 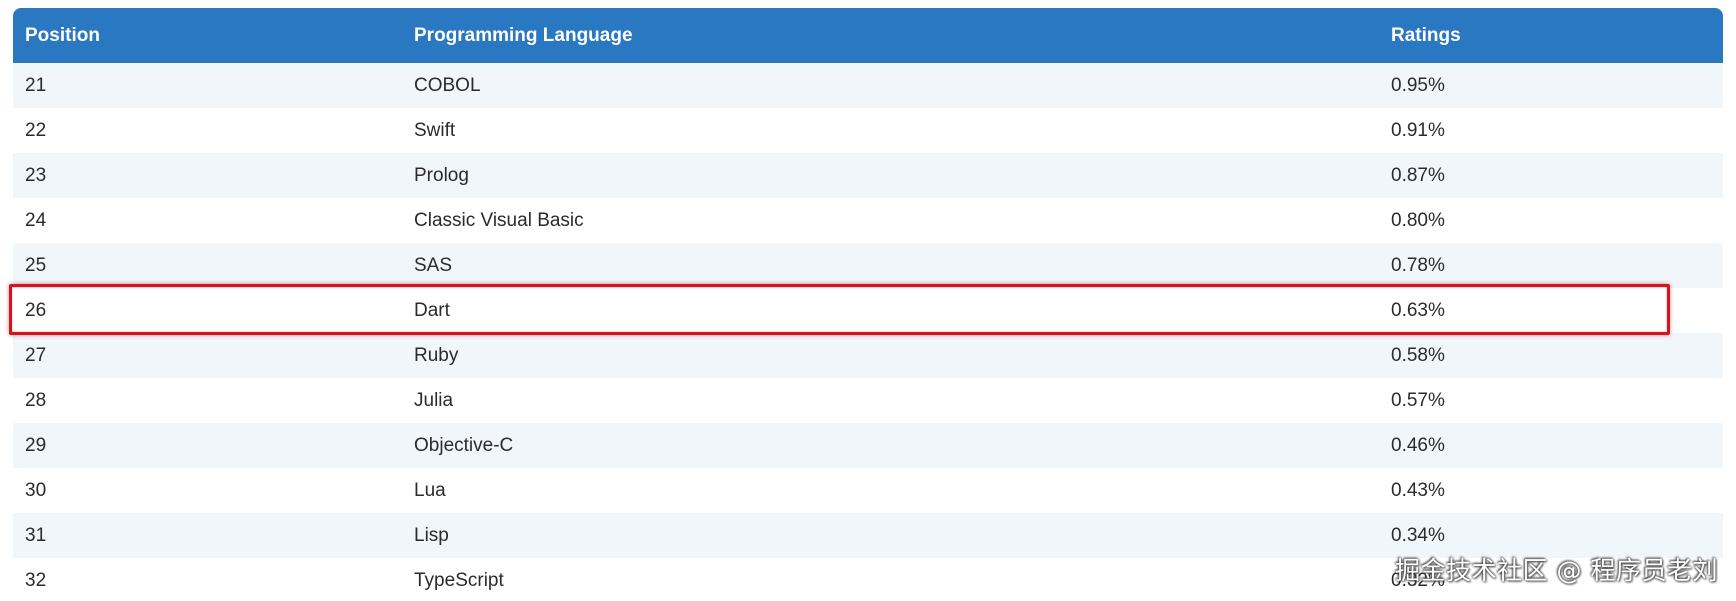 What do you see at coordinates (433, 265) in the screenshot?
I see `cell-language: SAS` at bounding box center [433, 265].